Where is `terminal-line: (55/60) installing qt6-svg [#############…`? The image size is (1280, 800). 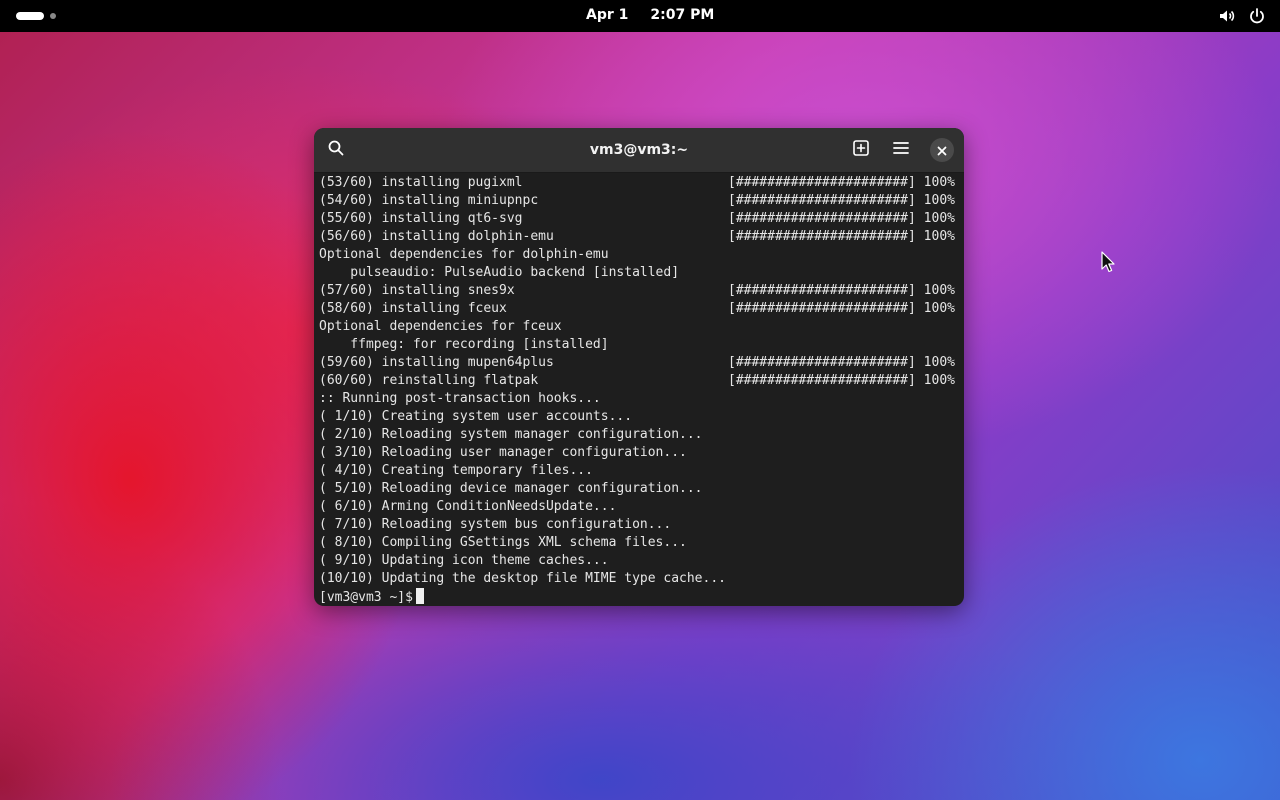
terminal-line: (55/60) installing qt6-svg [#############… is located at coordinates (637, 218).